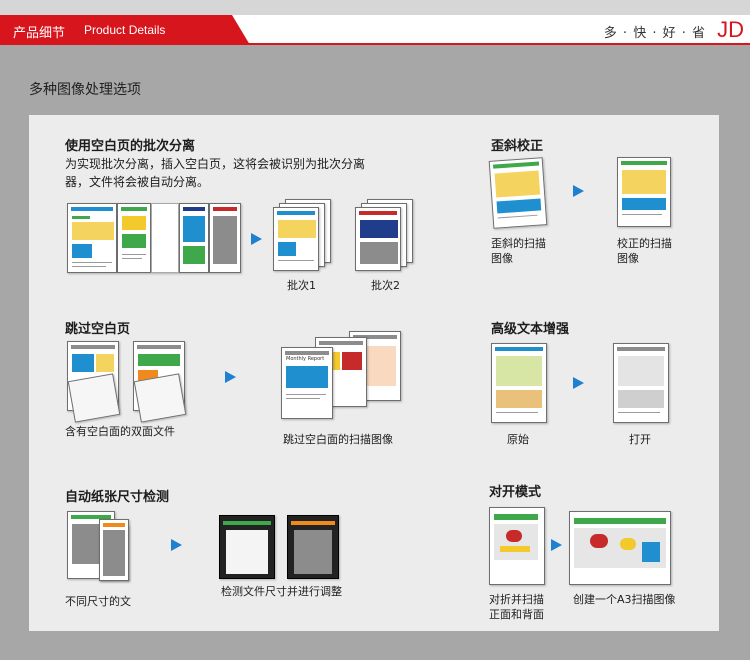 This screenshot has height=660, width=750. I want to click on folio-title: 对开模式, so click(515, 492).